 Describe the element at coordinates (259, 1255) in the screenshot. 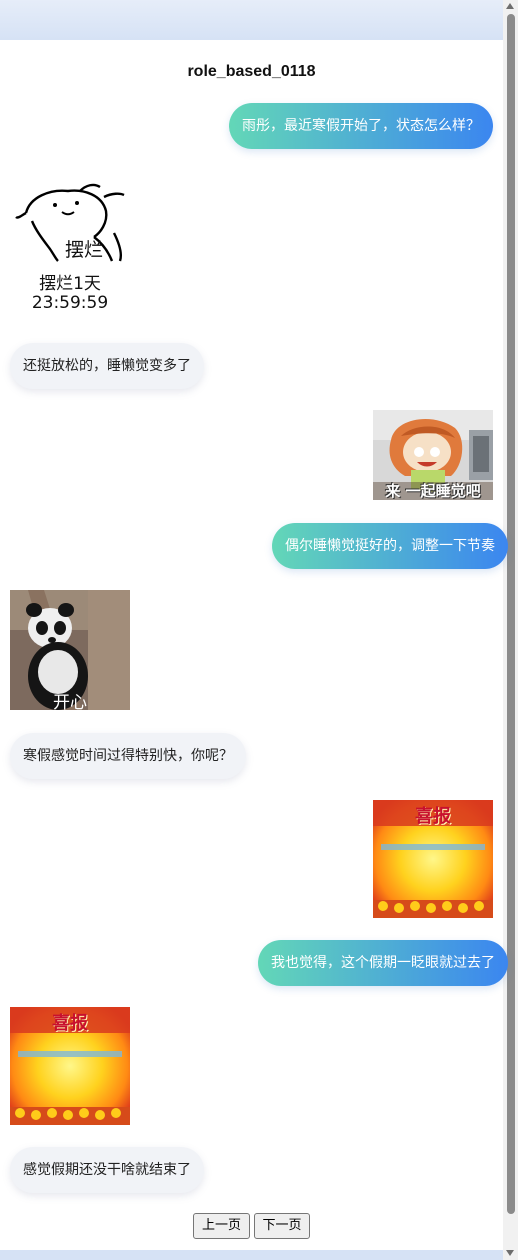

I see `window-bottom-band` at that location.